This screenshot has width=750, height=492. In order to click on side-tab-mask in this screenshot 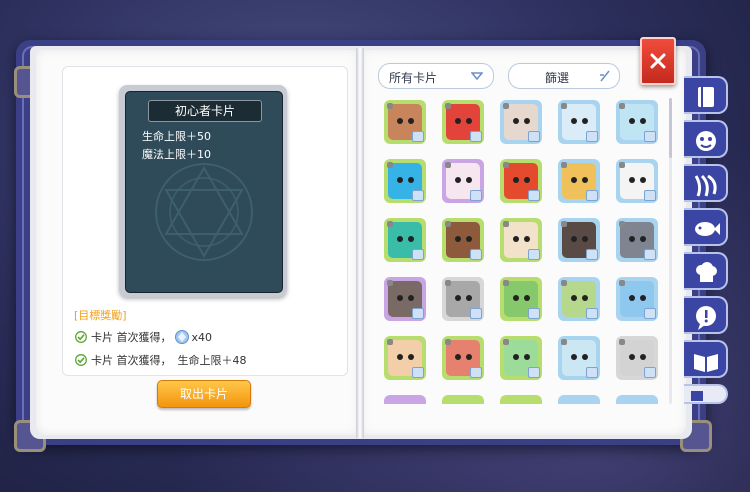, I will do `click(706, 139)`.